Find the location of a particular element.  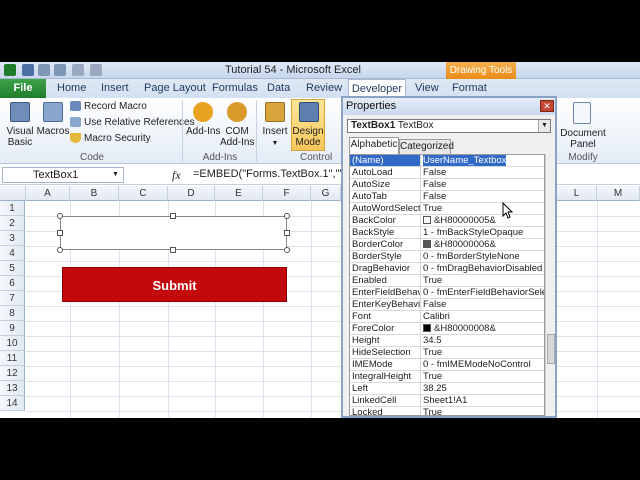

insert-control-button: Insert ▼ is located at coordinates (275, 125).